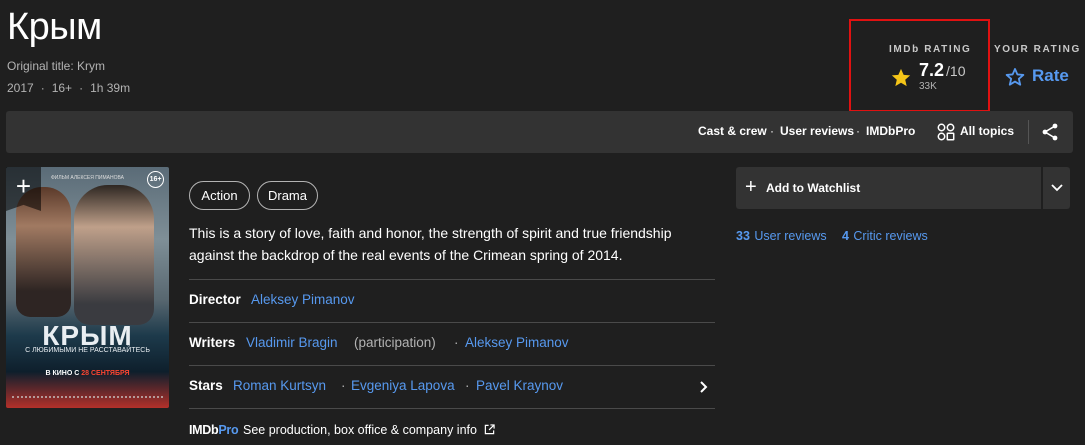  Describe the element at coordinates (517, 342) in the screenshot. I see `writer-link: Aleksey Pimanov` at that location.